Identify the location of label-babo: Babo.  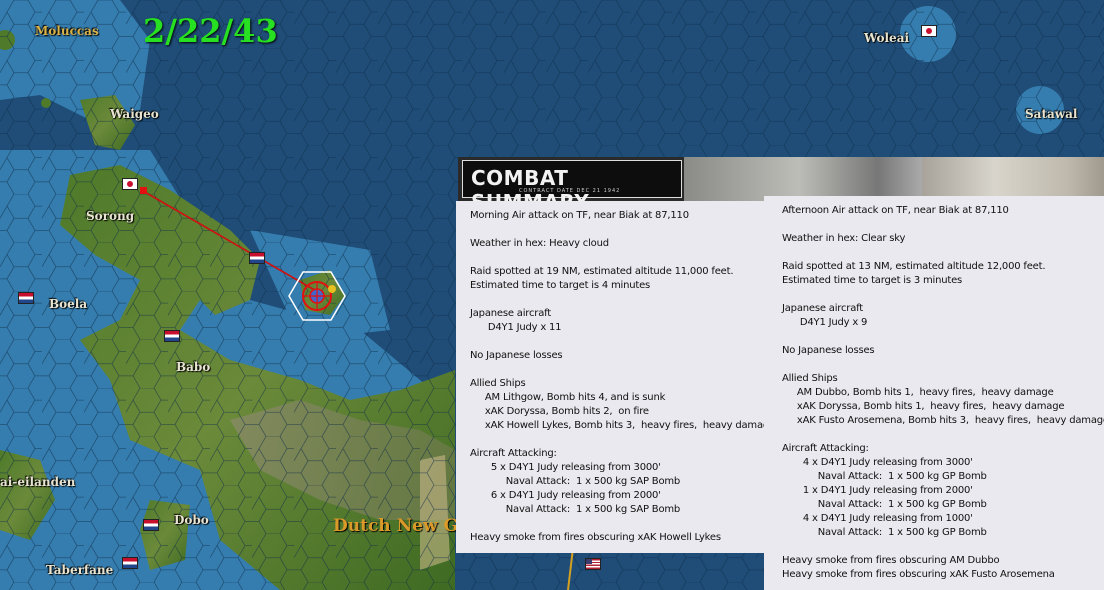
(193, 367).